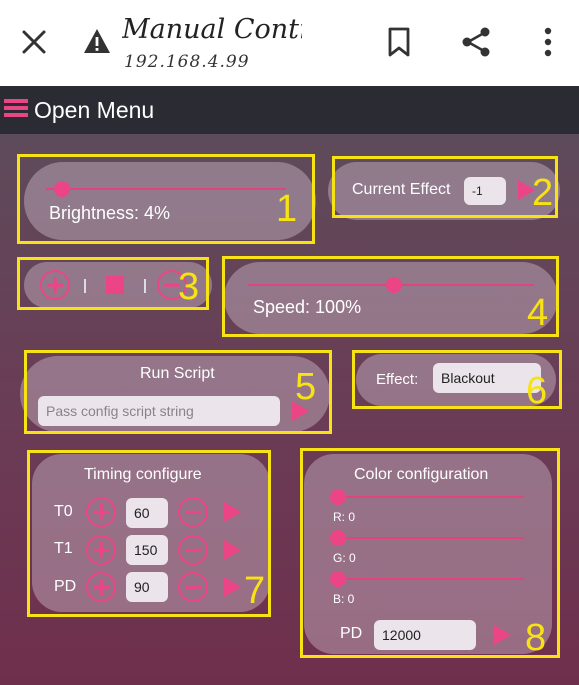 The image size is (579, 685). Describe the element at coordinates (399, 42) in the screenshot. I see `bookmark-icon` at that location.